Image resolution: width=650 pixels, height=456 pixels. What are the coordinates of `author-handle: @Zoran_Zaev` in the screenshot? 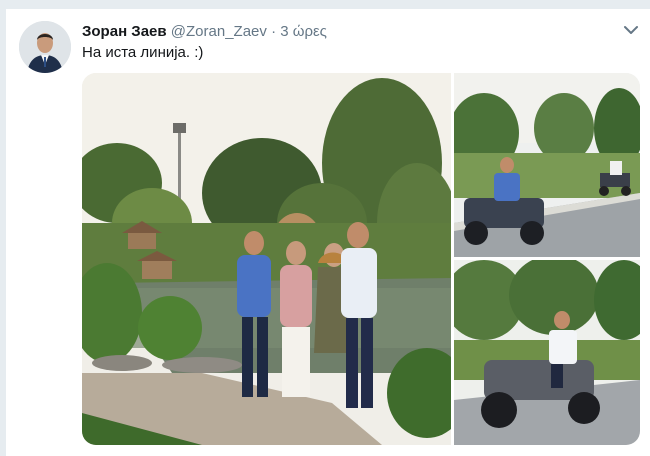 It's located at (219, 31).